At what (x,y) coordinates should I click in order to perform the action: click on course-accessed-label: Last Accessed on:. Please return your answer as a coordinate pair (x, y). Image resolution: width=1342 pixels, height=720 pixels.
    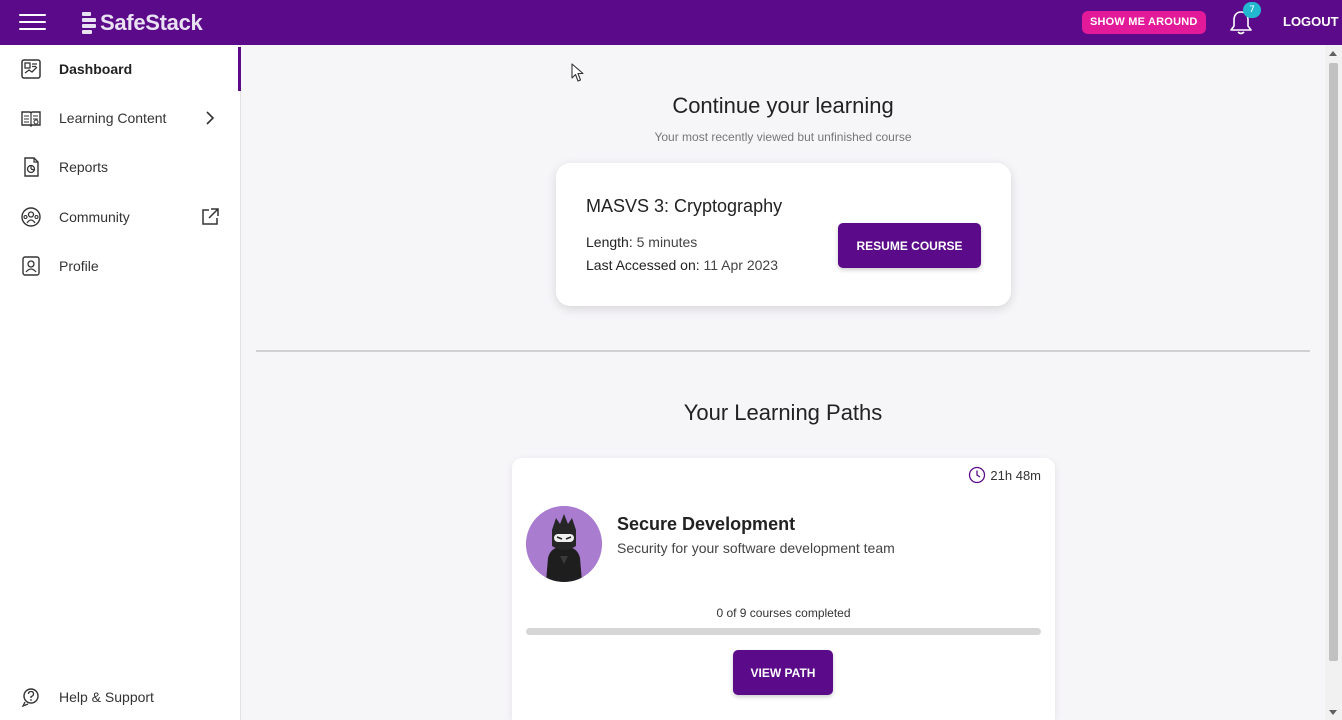
    Looking at the image, I should click on (643, 265).